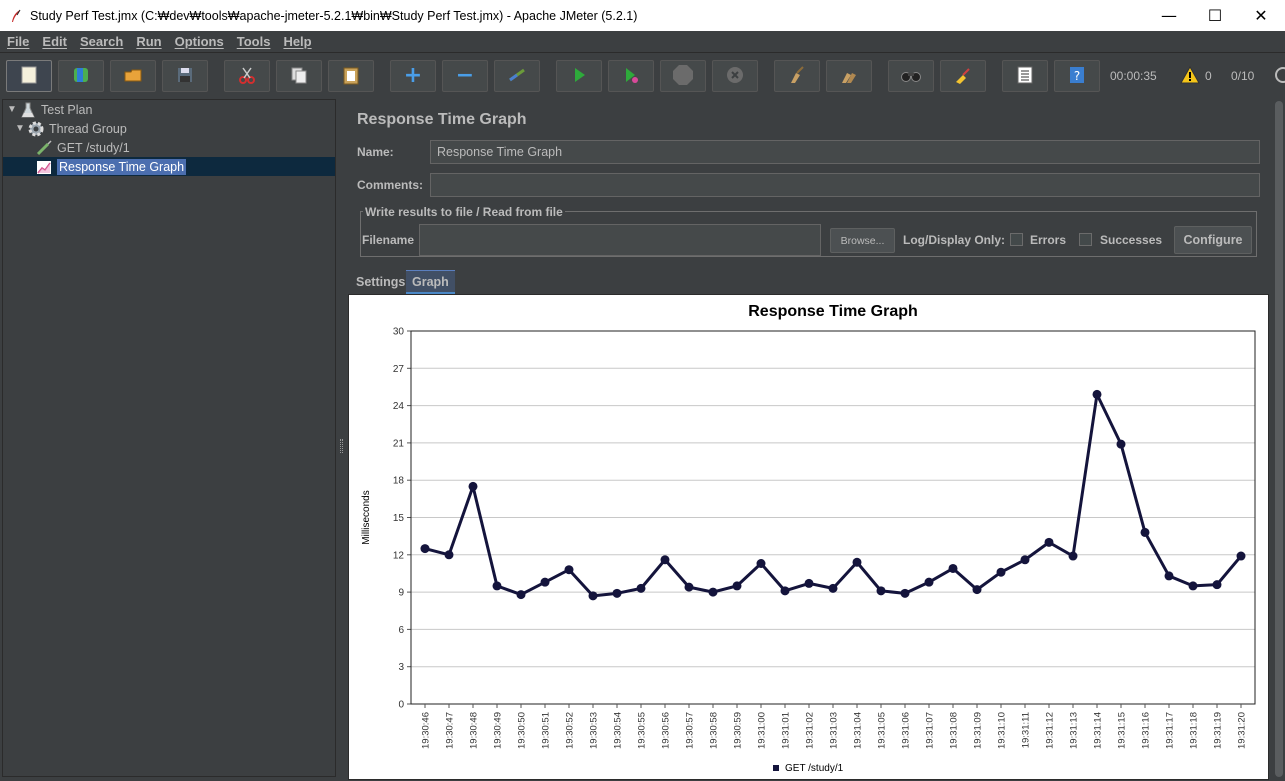  What do you see at coordinates (620, 240) in the screenshot?
I see `filename-field` at bounding box center [620, 240].